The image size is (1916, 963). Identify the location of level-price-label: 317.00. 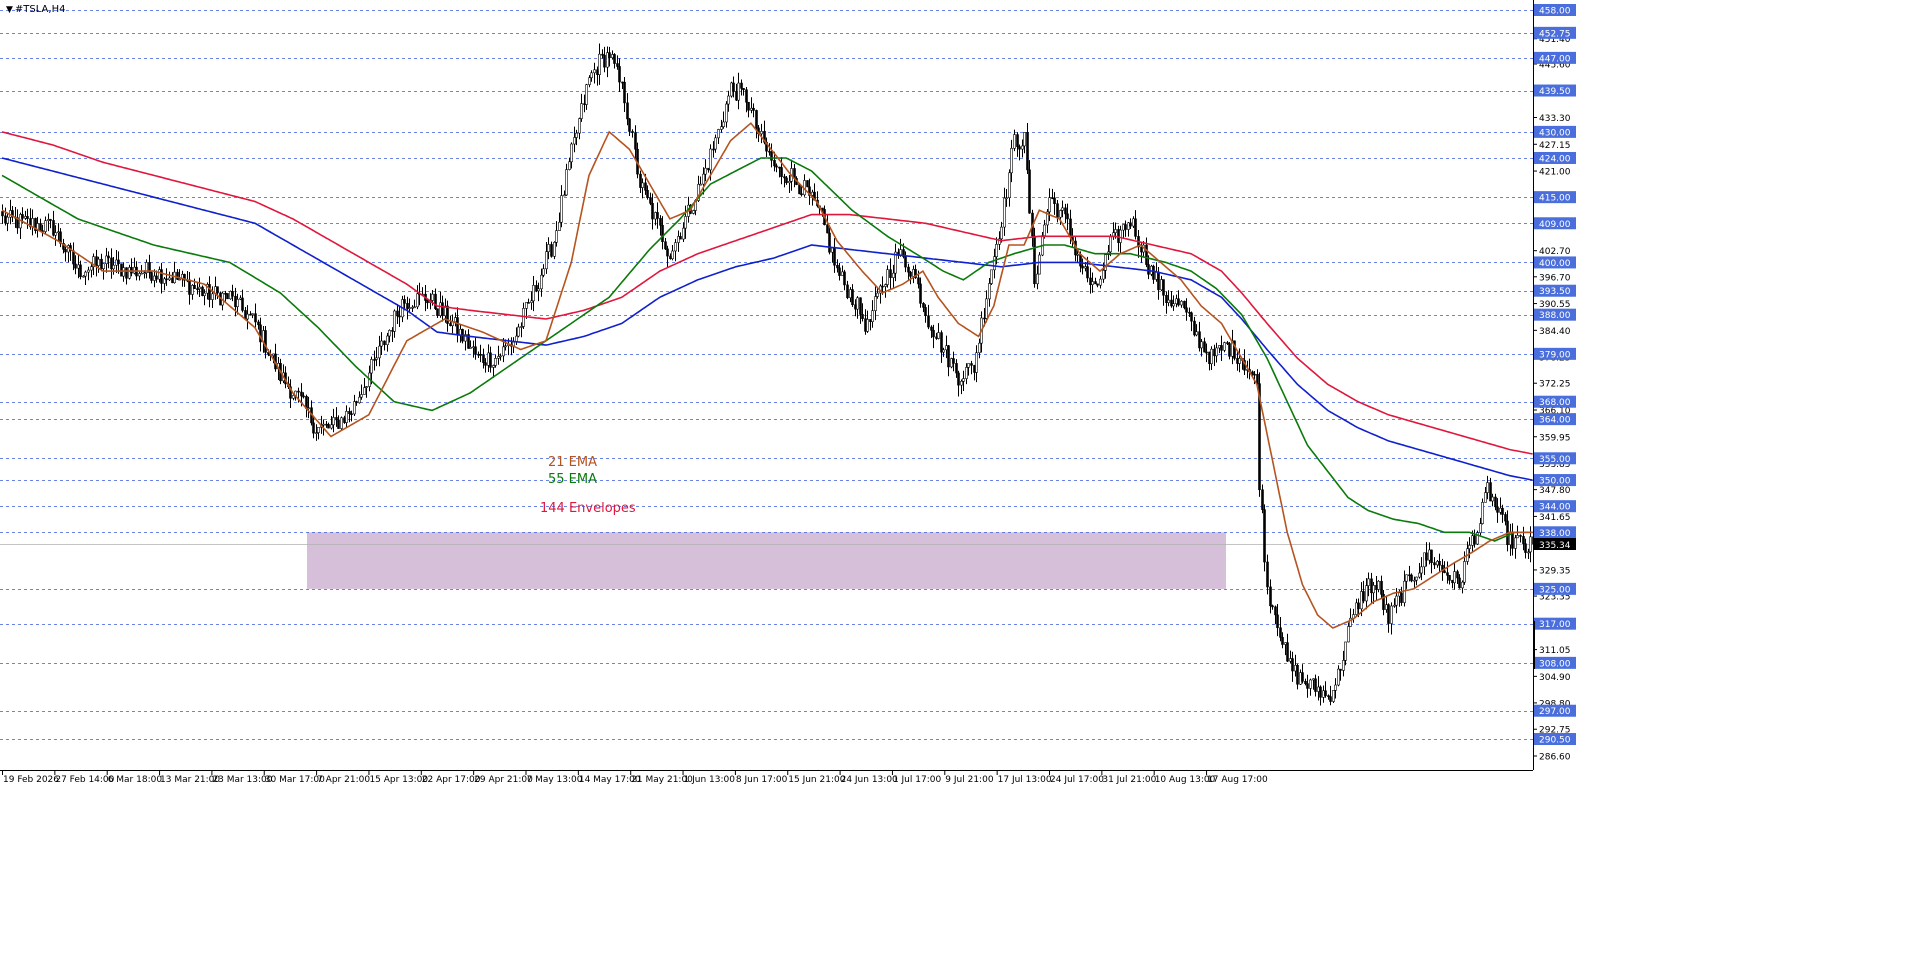
(1555, 625).